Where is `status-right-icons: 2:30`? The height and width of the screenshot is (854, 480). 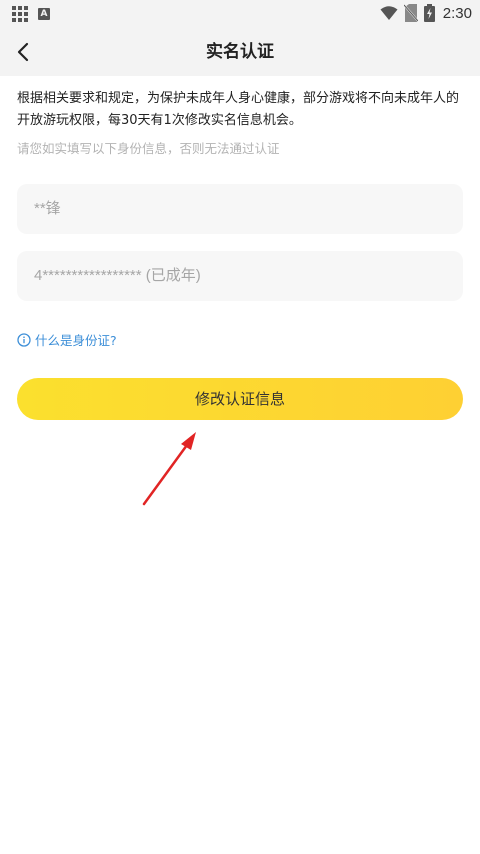
status-right-icons: 2:30 is located at coordinates (426, 13).